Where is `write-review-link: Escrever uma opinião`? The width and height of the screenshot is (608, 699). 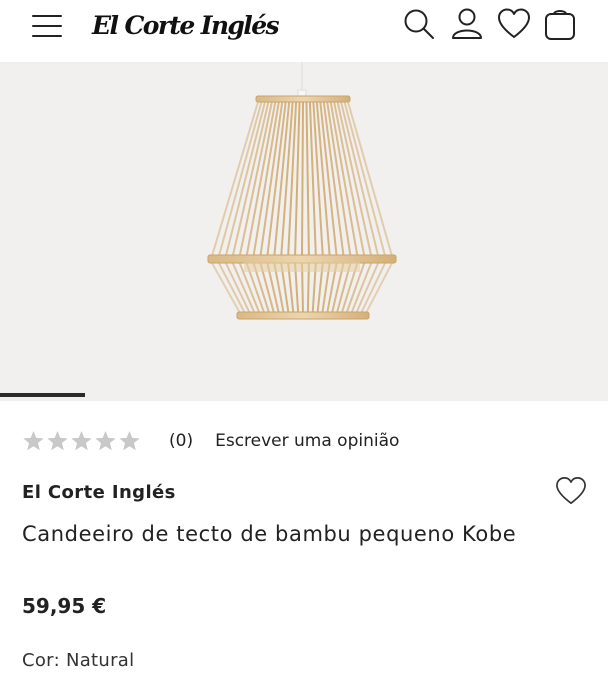 write-review-link: Escrever uma opinião is located at coordinates (307, 441).